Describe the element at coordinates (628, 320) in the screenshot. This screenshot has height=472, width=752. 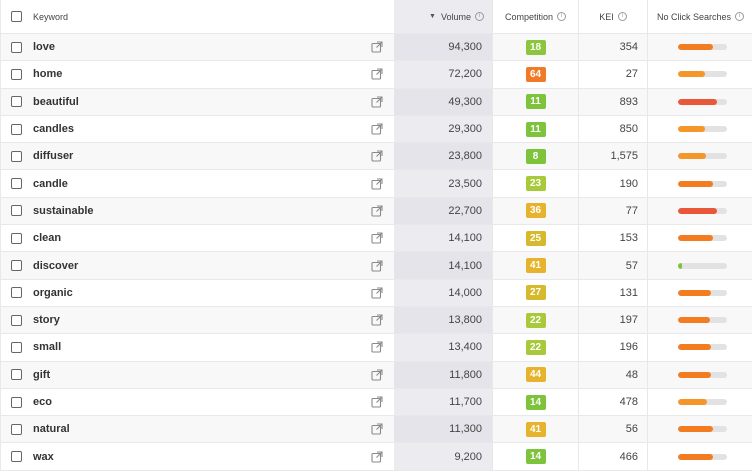
I see `kei-value: 197` at that location.